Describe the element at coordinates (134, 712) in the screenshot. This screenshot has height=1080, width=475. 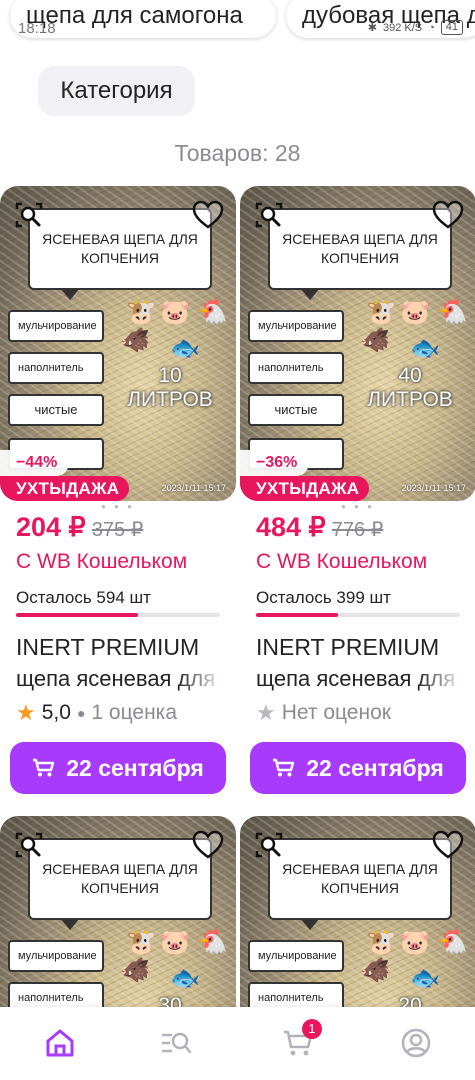
I see `rating-count: 1 оценка` at that location.